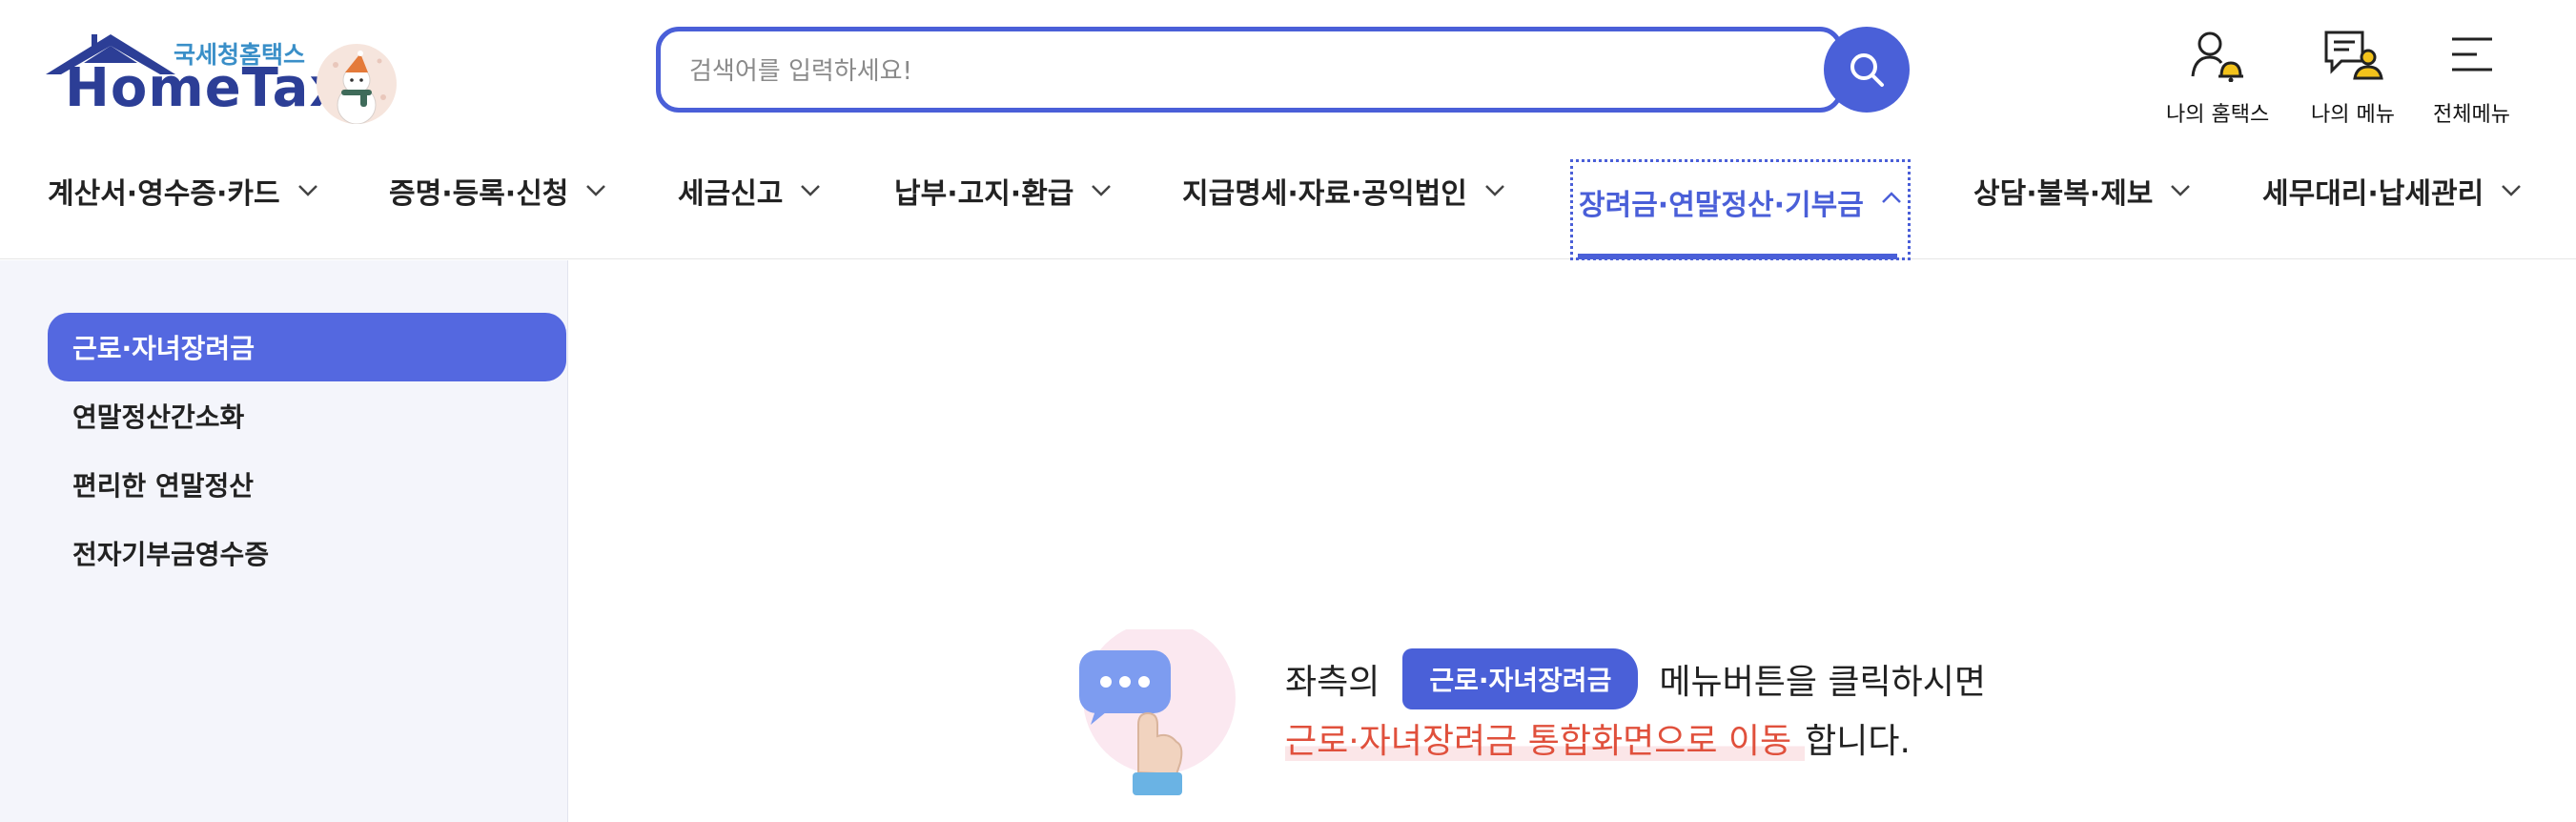 Image resolution: width=2576 pixels, height=822 pixels. Describe the element at coordinates (357, 84) in the screenshot. I see `snowman-icon` at that location.